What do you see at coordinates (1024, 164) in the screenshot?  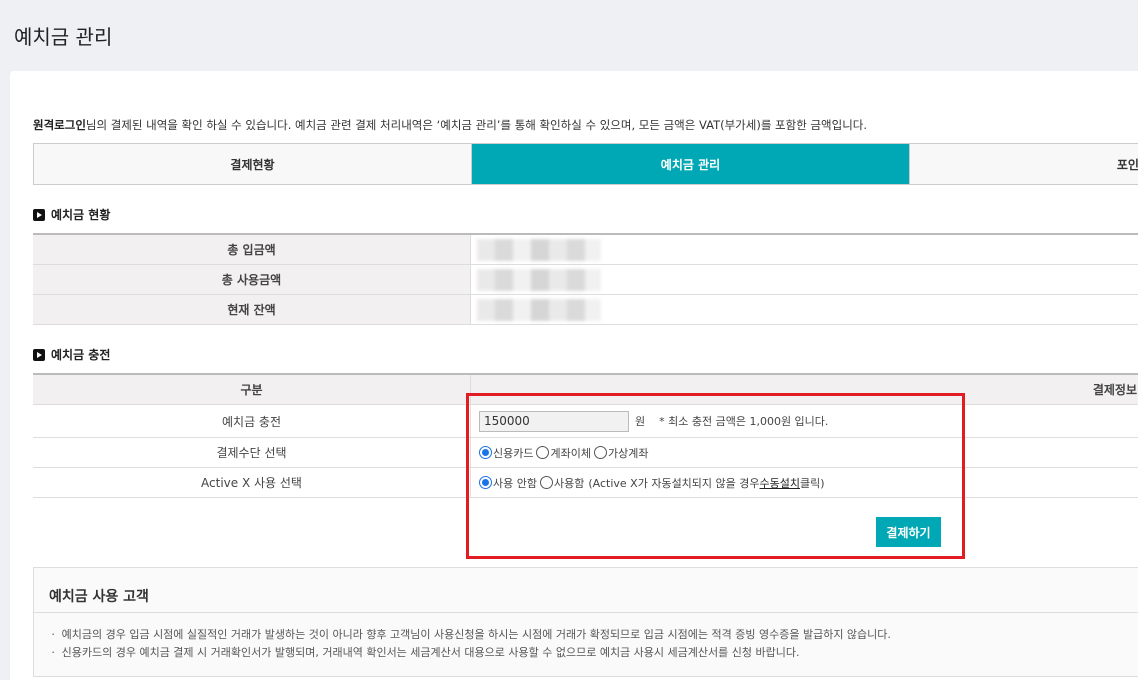 I see `tab-points: 포인트` at bounding box center [1024, 164].